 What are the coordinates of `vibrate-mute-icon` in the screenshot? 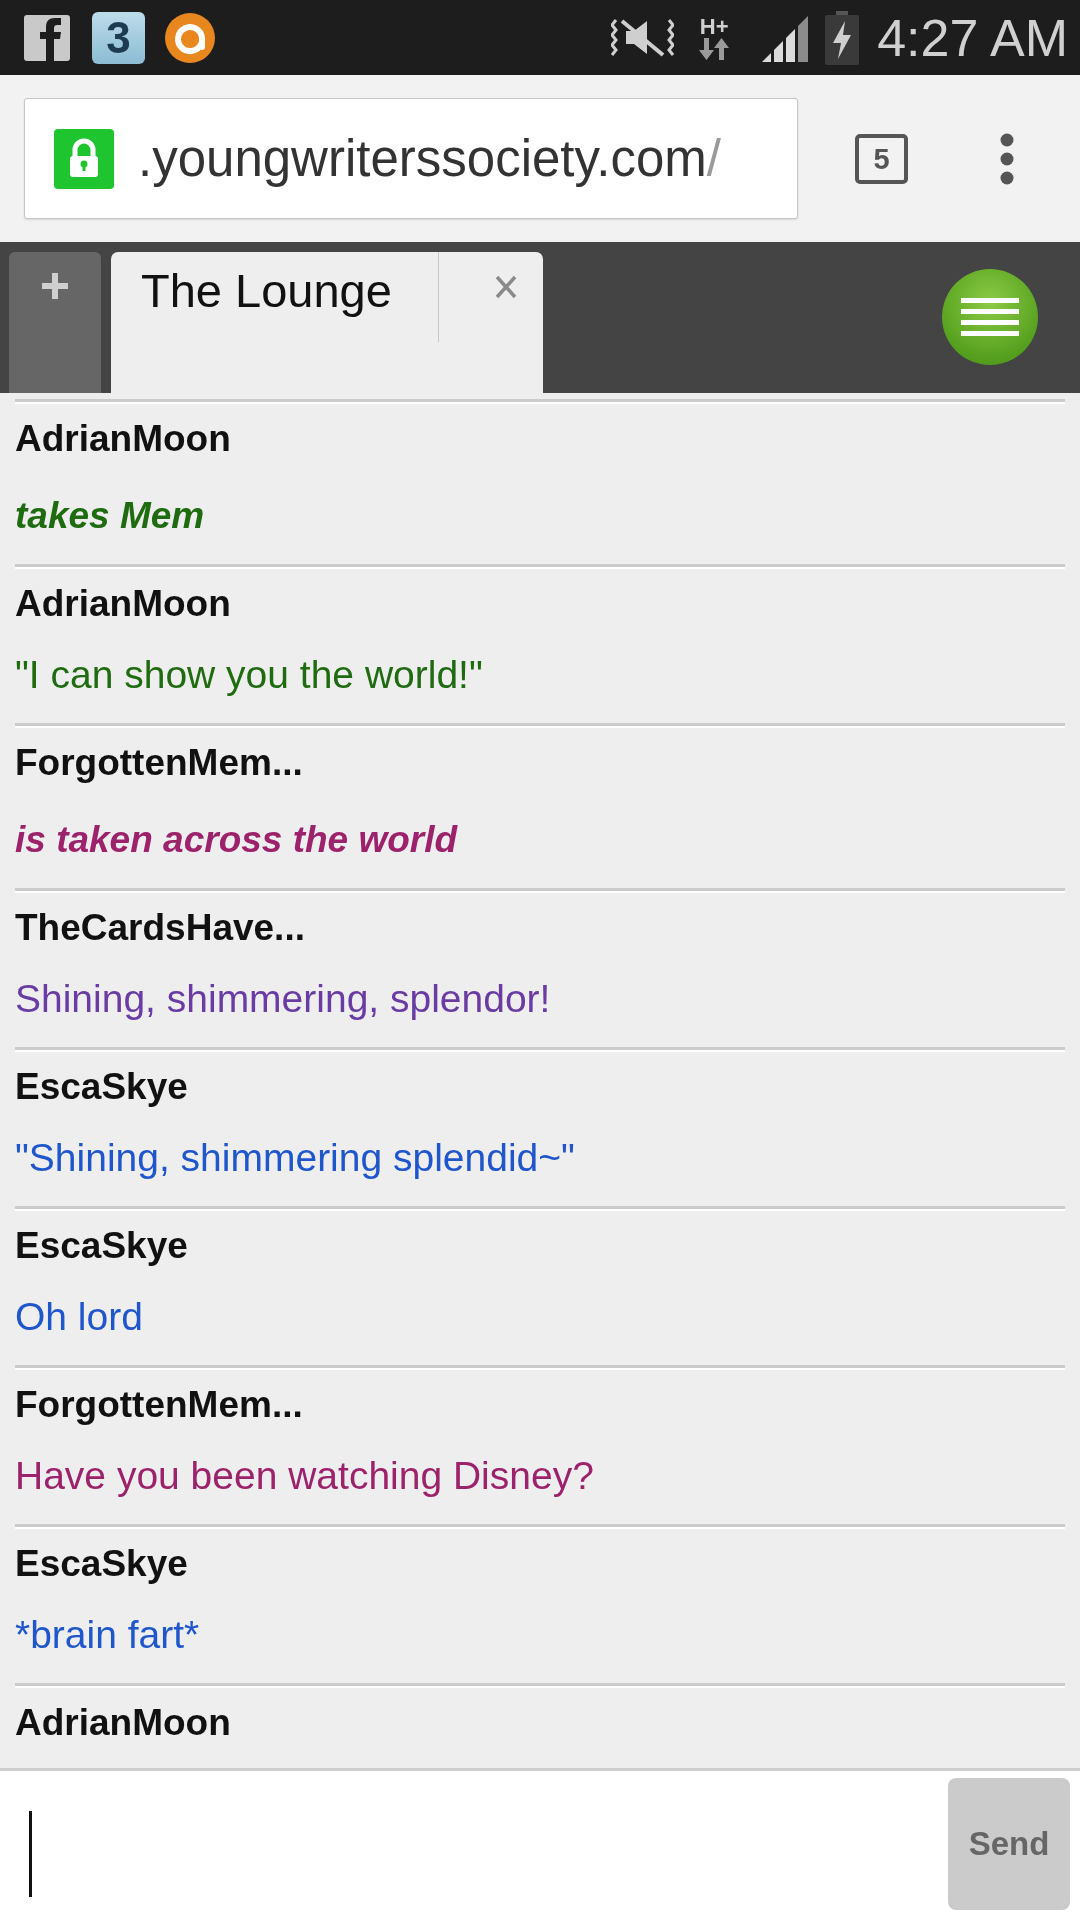 It's located at (643, 37).